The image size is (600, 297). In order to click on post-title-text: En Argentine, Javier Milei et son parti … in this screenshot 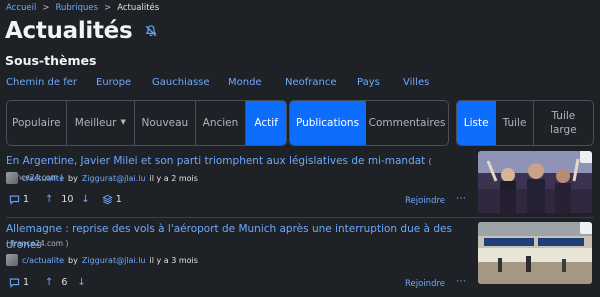, I will do `click(216, 161)`.